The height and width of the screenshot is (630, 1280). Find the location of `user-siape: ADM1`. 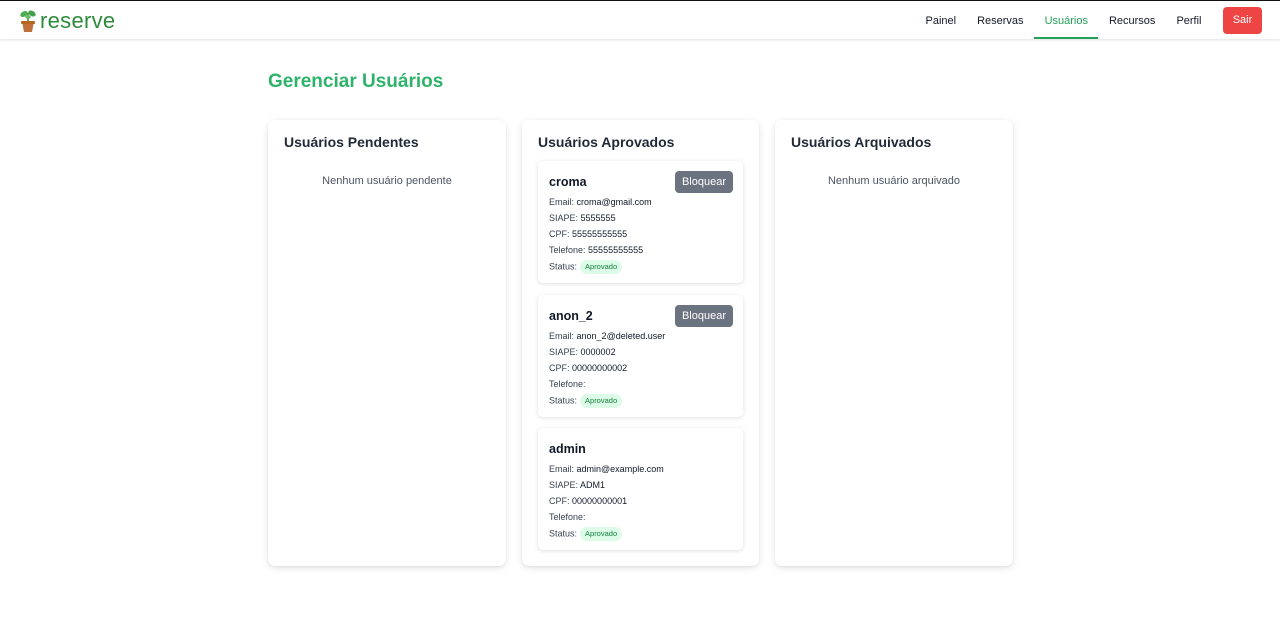

user-siape: ADM1 is located at coordinates (593, 485).